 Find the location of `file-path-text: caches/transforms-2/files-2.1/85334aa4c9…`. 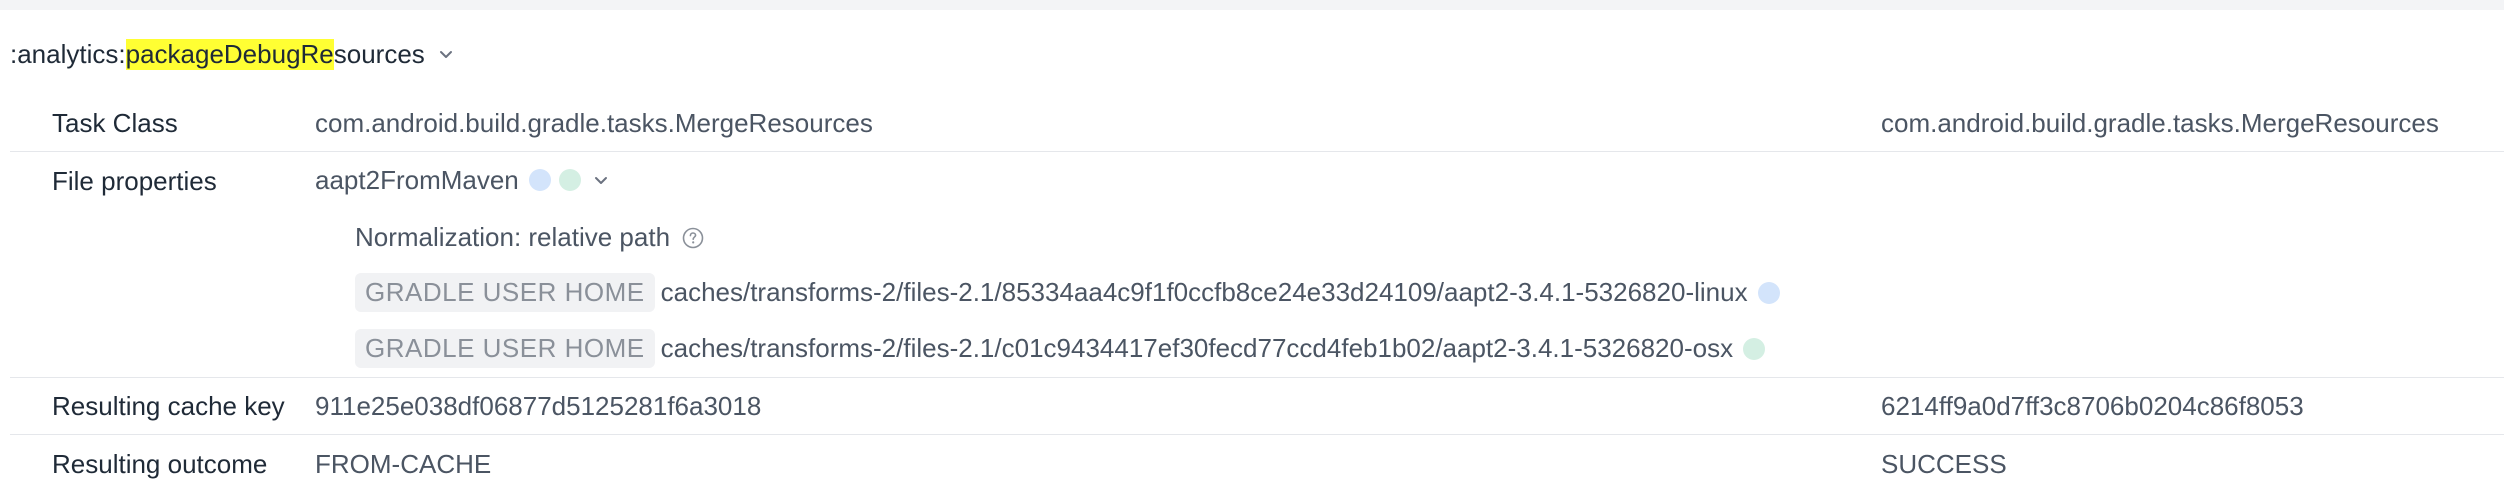

file-path-text: caches/transforms-2/files-2.1/85334aa4c9… is located at coordinates (1204, 292).